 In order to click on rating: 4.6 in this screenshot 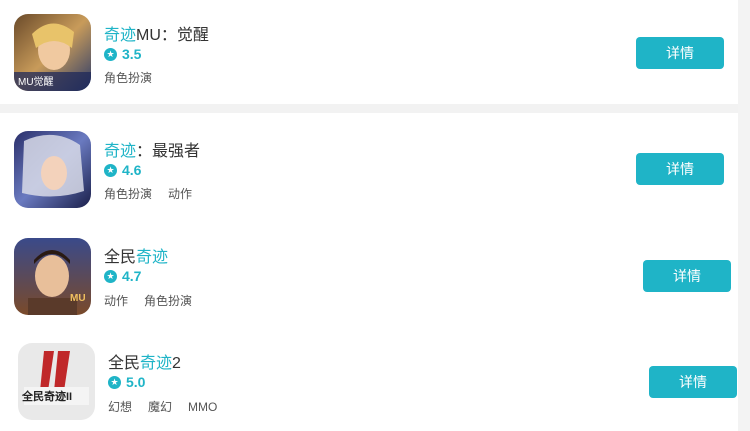, I will do `click(122, 170)`.